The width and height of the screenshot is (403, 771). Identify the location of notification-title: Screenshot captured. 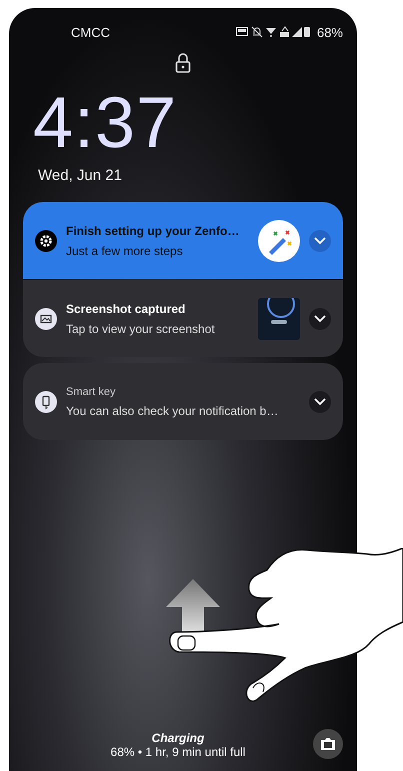
(126, 309).